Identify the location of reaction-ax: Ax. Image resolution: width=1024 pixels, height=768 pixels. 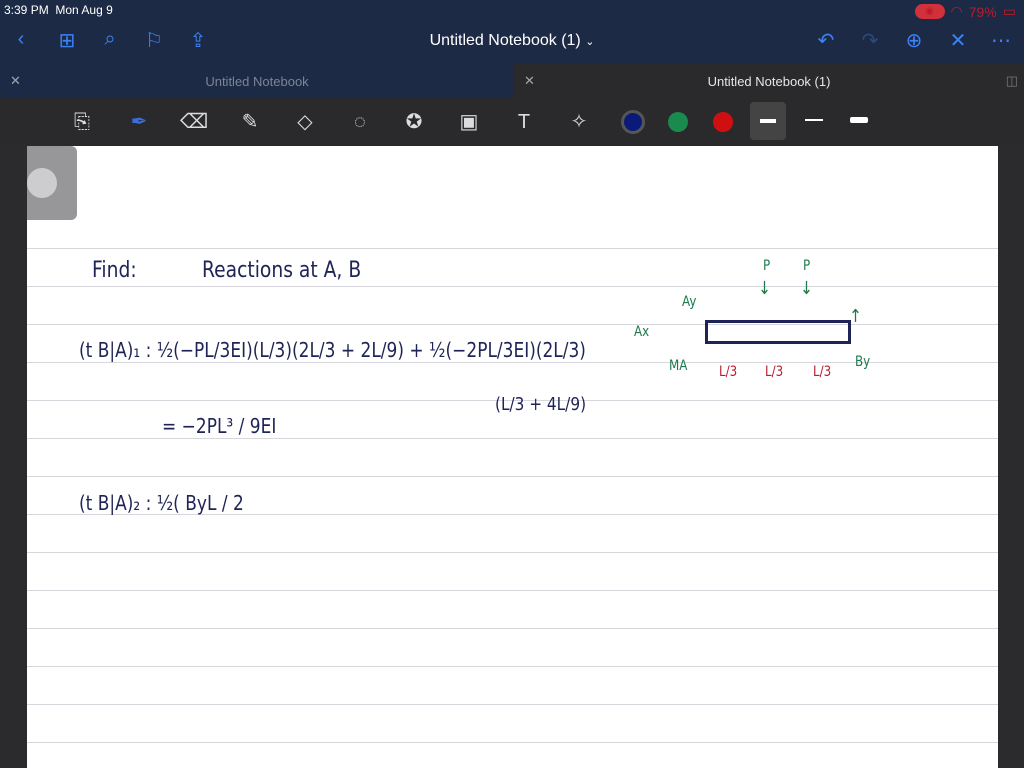
(642, 332).